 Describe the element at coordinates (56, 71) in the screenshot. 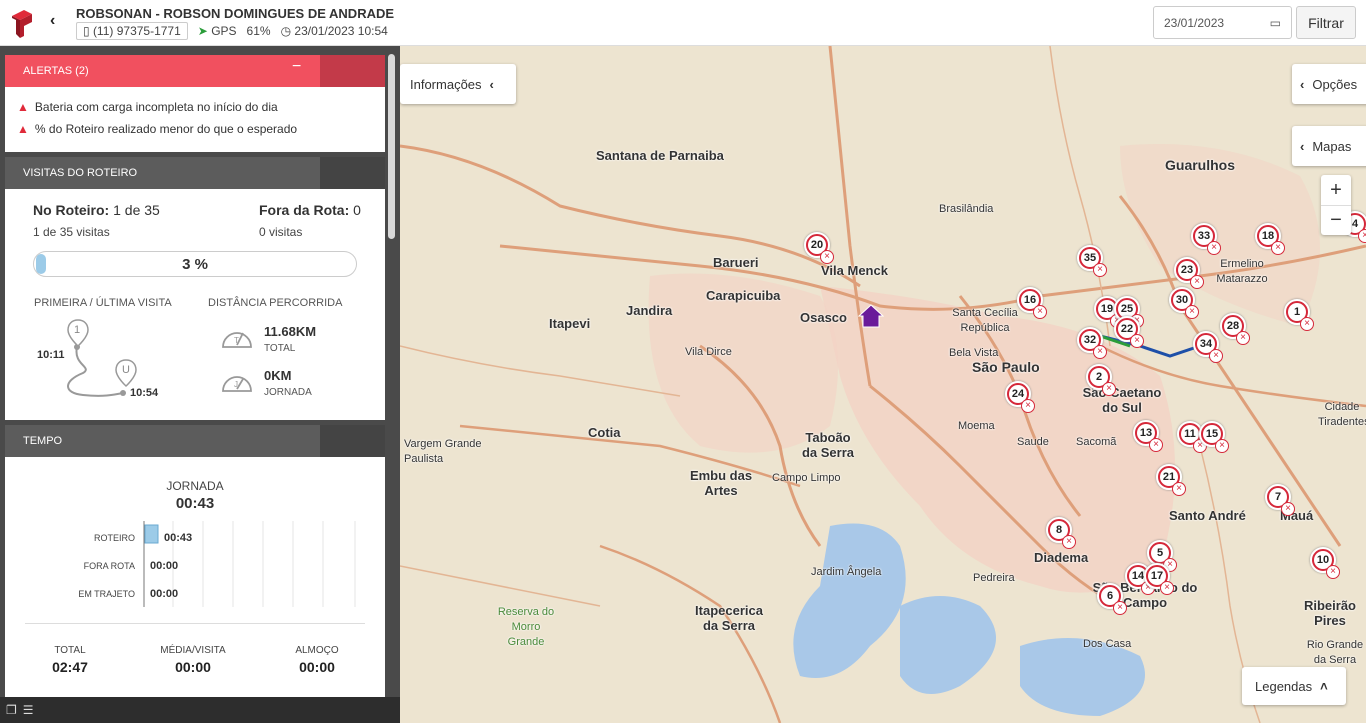

I see `alerts-title: ALERTAS (2)` at that location.